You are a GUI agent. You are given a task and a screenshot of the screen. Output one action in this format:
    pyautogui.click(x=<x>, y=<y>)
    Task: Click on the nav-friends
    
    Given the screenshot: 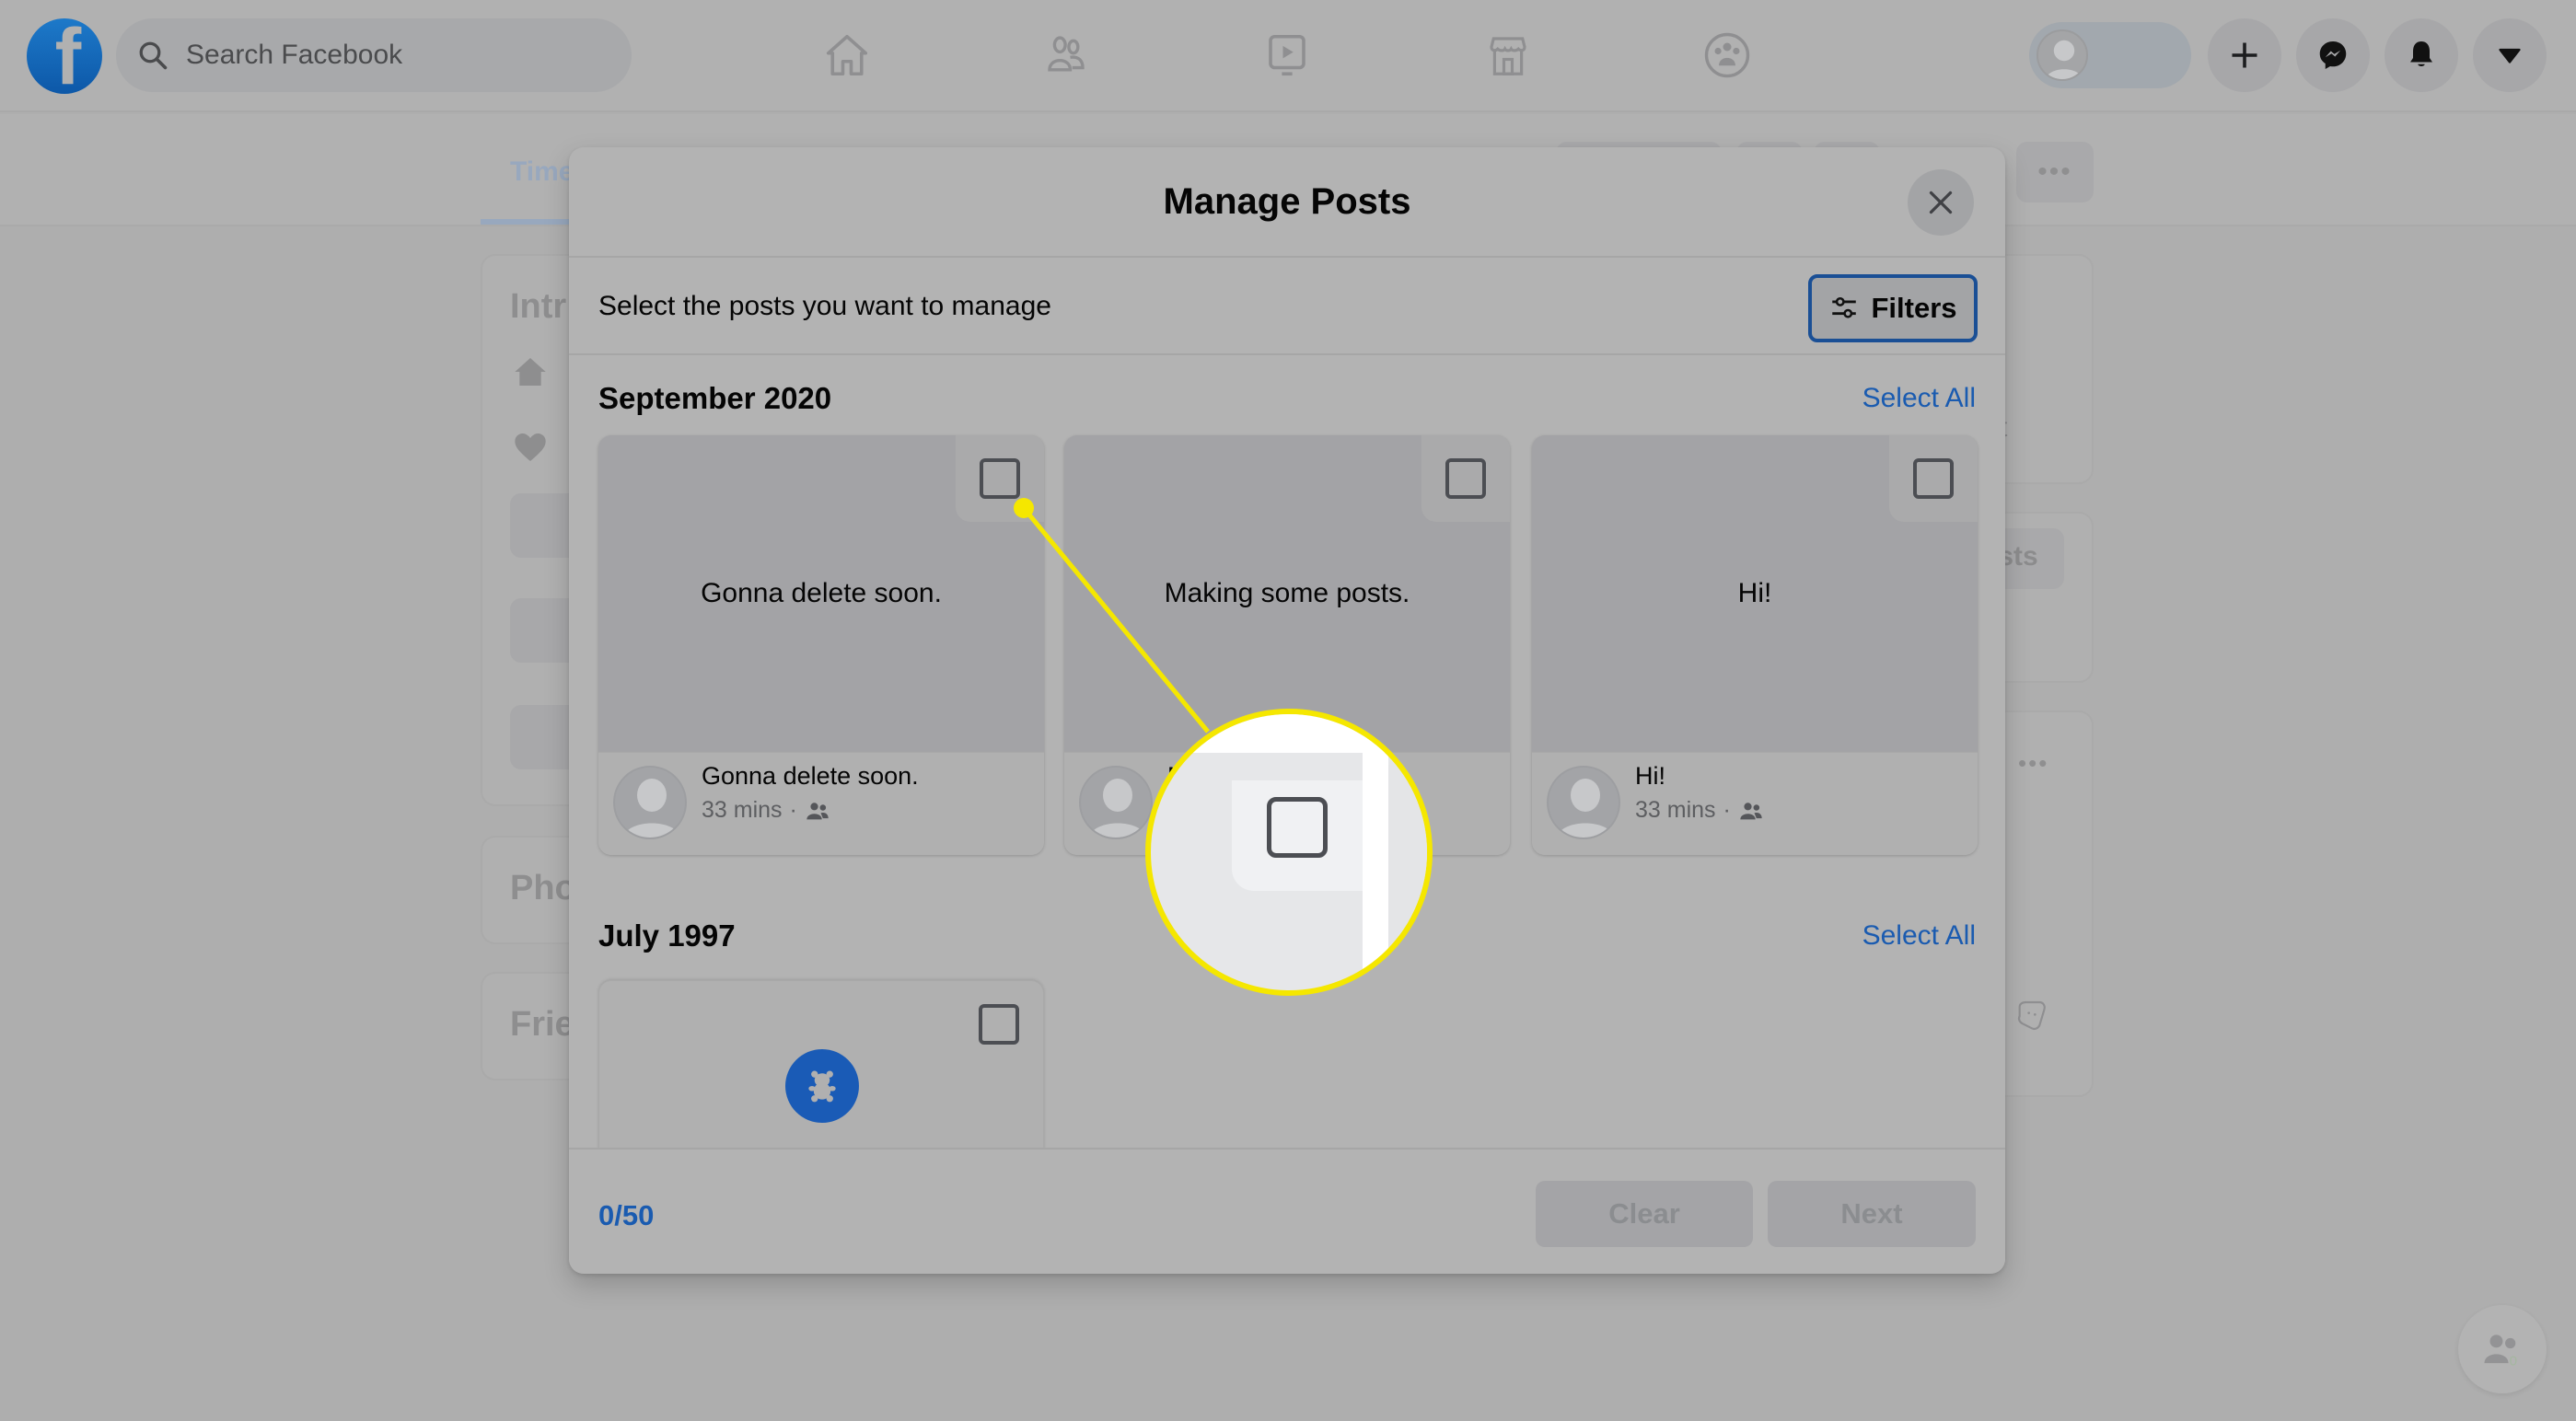 What is the action you would take?
    pyautogui.click(x=1066, y=55)
    